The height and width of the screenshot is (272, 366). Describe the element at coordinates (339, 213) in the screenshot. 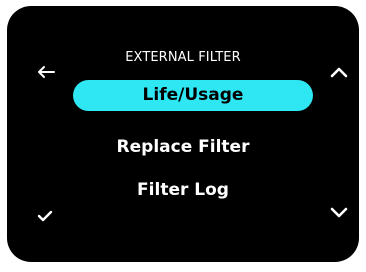

I see `chevron-down-icon` at that location.